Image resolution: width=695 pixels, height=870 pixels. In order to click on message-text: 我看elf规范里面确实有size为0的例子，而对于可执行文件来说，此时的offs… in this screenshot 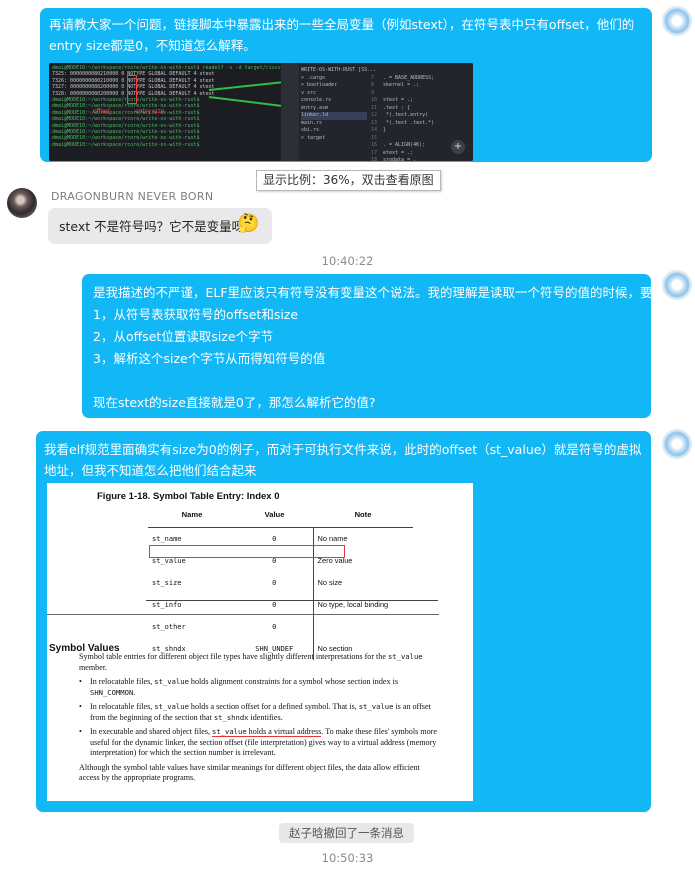, I will do `click(343, 460)`.